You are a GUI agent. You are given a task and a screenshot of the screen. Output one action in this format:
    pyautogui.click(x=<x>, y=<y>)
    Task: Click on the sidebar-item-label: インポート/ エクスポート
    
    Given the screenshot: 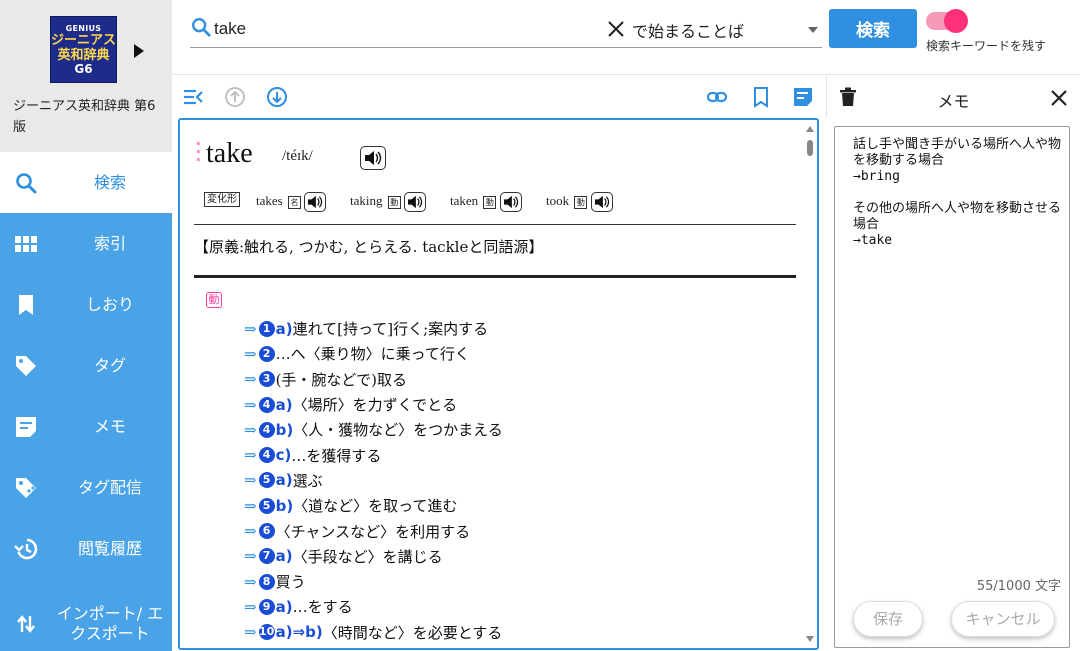 What is the action you would take?
    pyautogui.click(x=110, y=623)
    